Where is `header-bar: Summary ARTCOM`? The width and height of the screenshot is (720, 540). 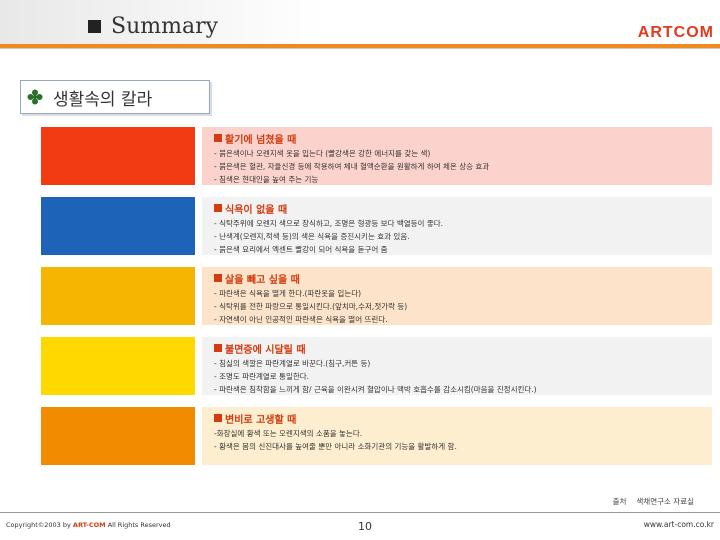
header-bar: Summary ARTCOM is located at coordinates (360, 22).